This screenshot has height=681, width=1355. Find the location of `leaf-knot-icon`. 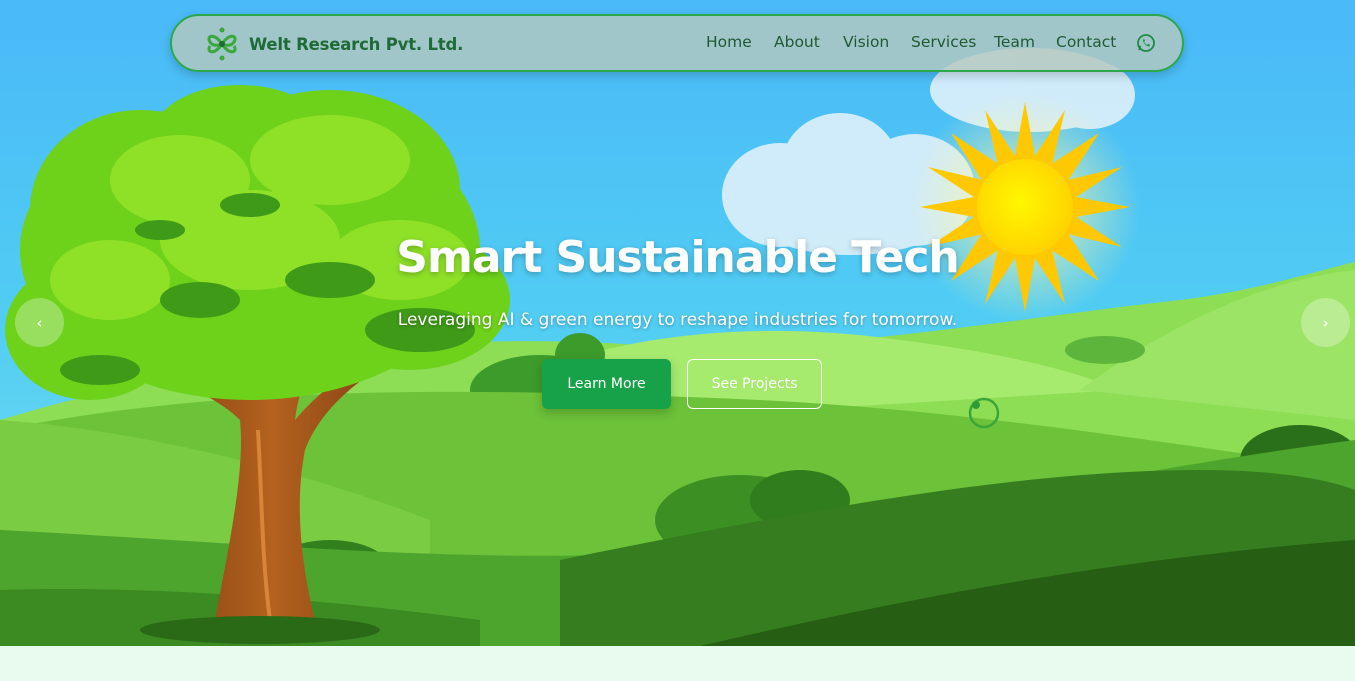

leaf-knot-icon is located at coordinates (222, 44).